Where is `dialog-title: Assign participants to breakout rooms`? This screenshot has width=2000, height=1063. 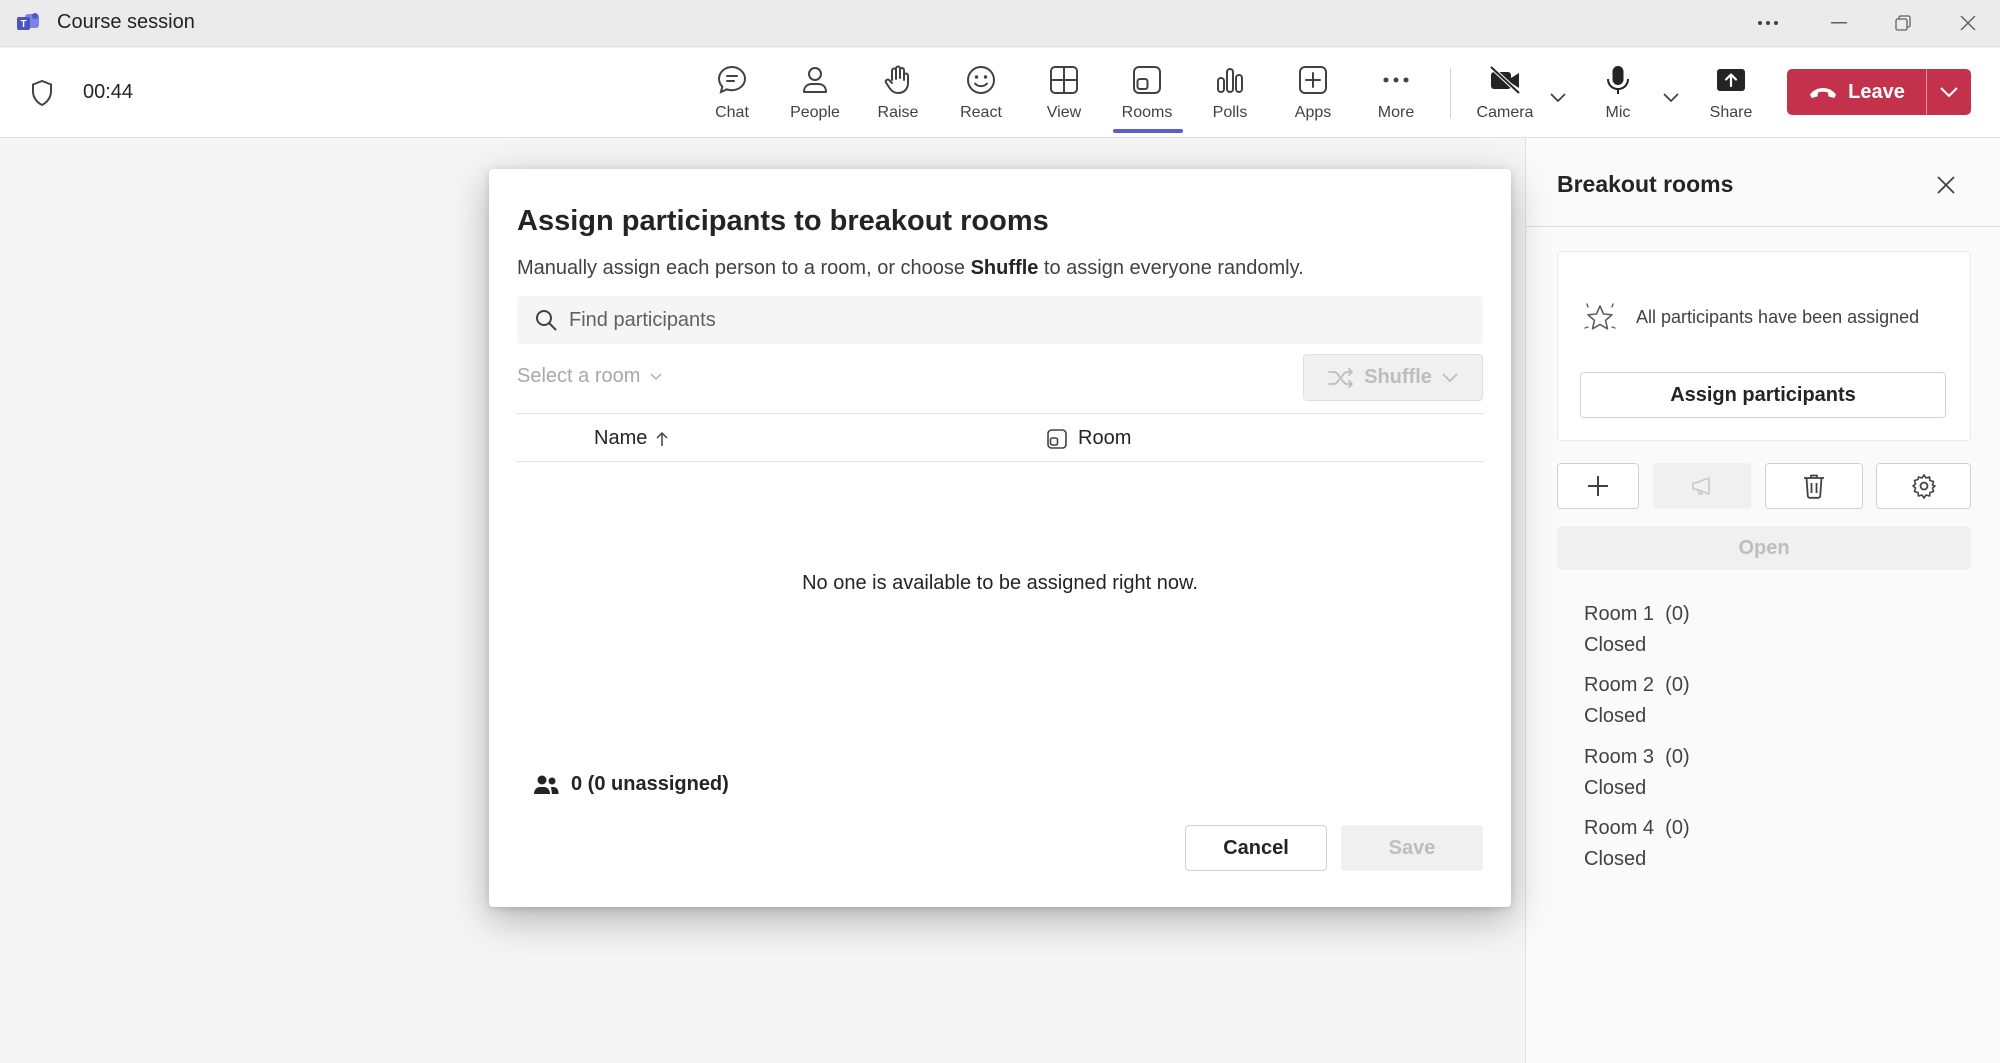 dialog-title: Assign participants to breakout rooms is located at coordinates (783, 221).